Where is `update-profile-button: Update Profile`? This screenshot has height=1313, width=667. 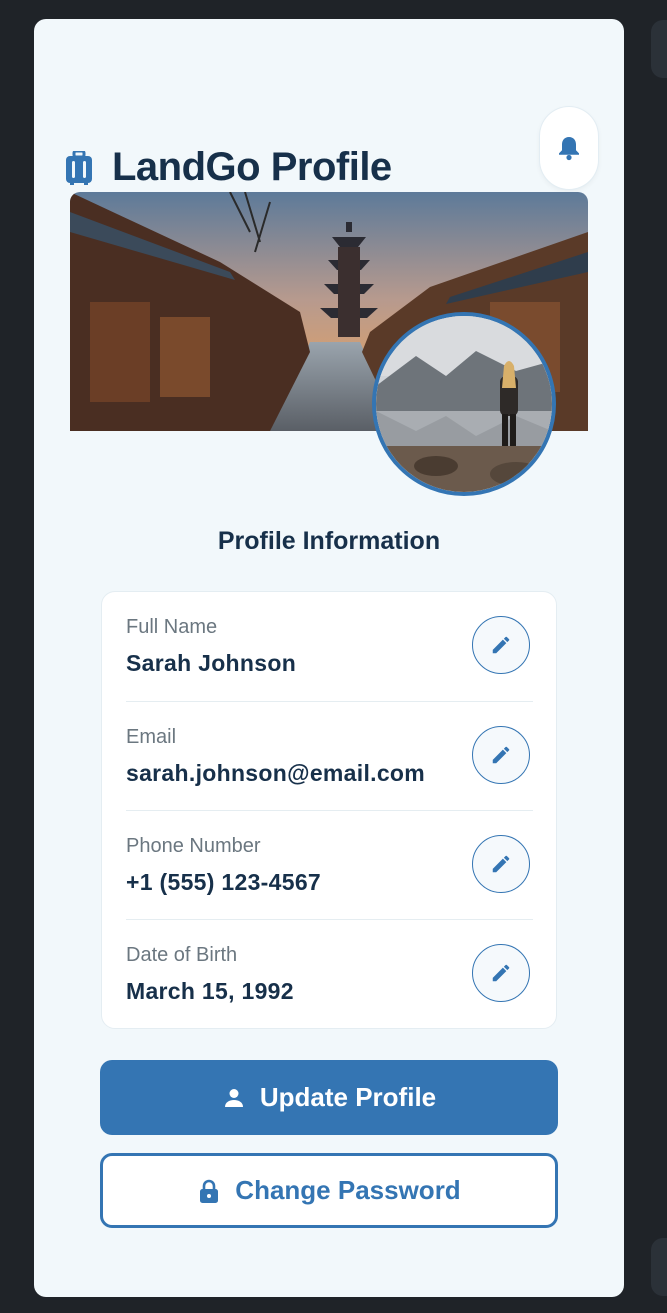 update-profile-button: Update Profile is located at coordinates (329, 1097).